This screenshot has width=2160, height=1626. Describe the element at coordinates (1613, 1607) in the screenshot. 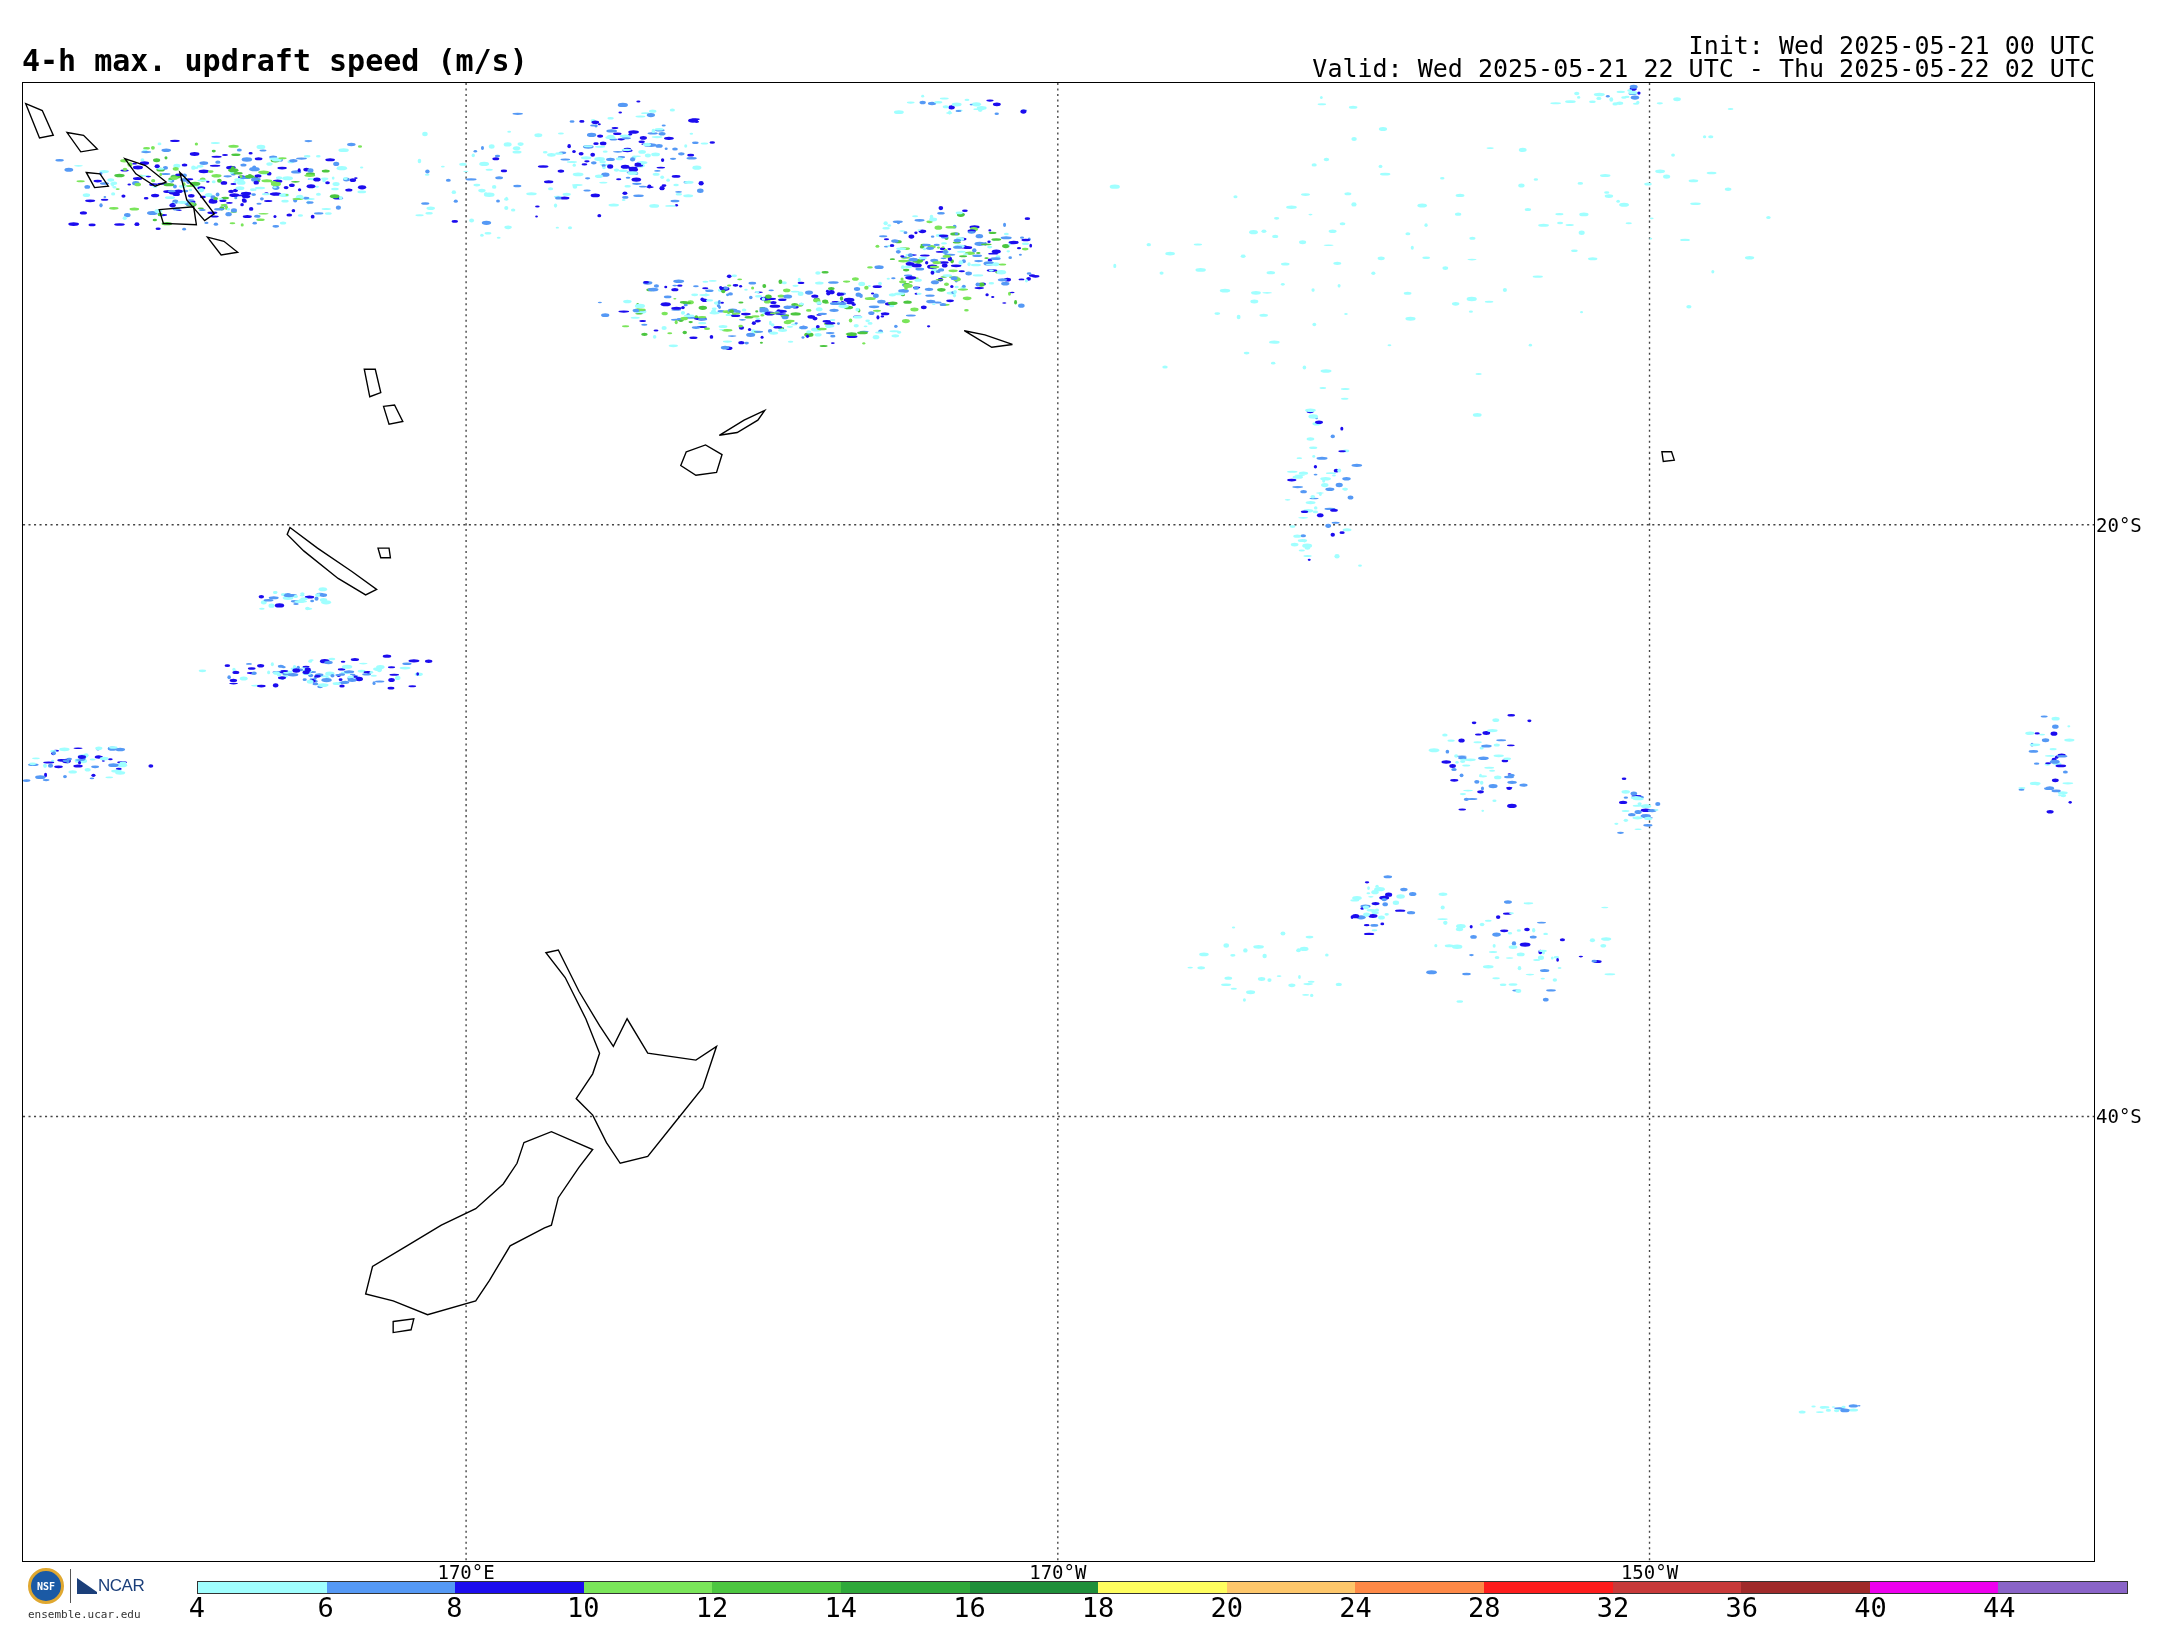

I see `color-bar-tick-label: 32` at that location.